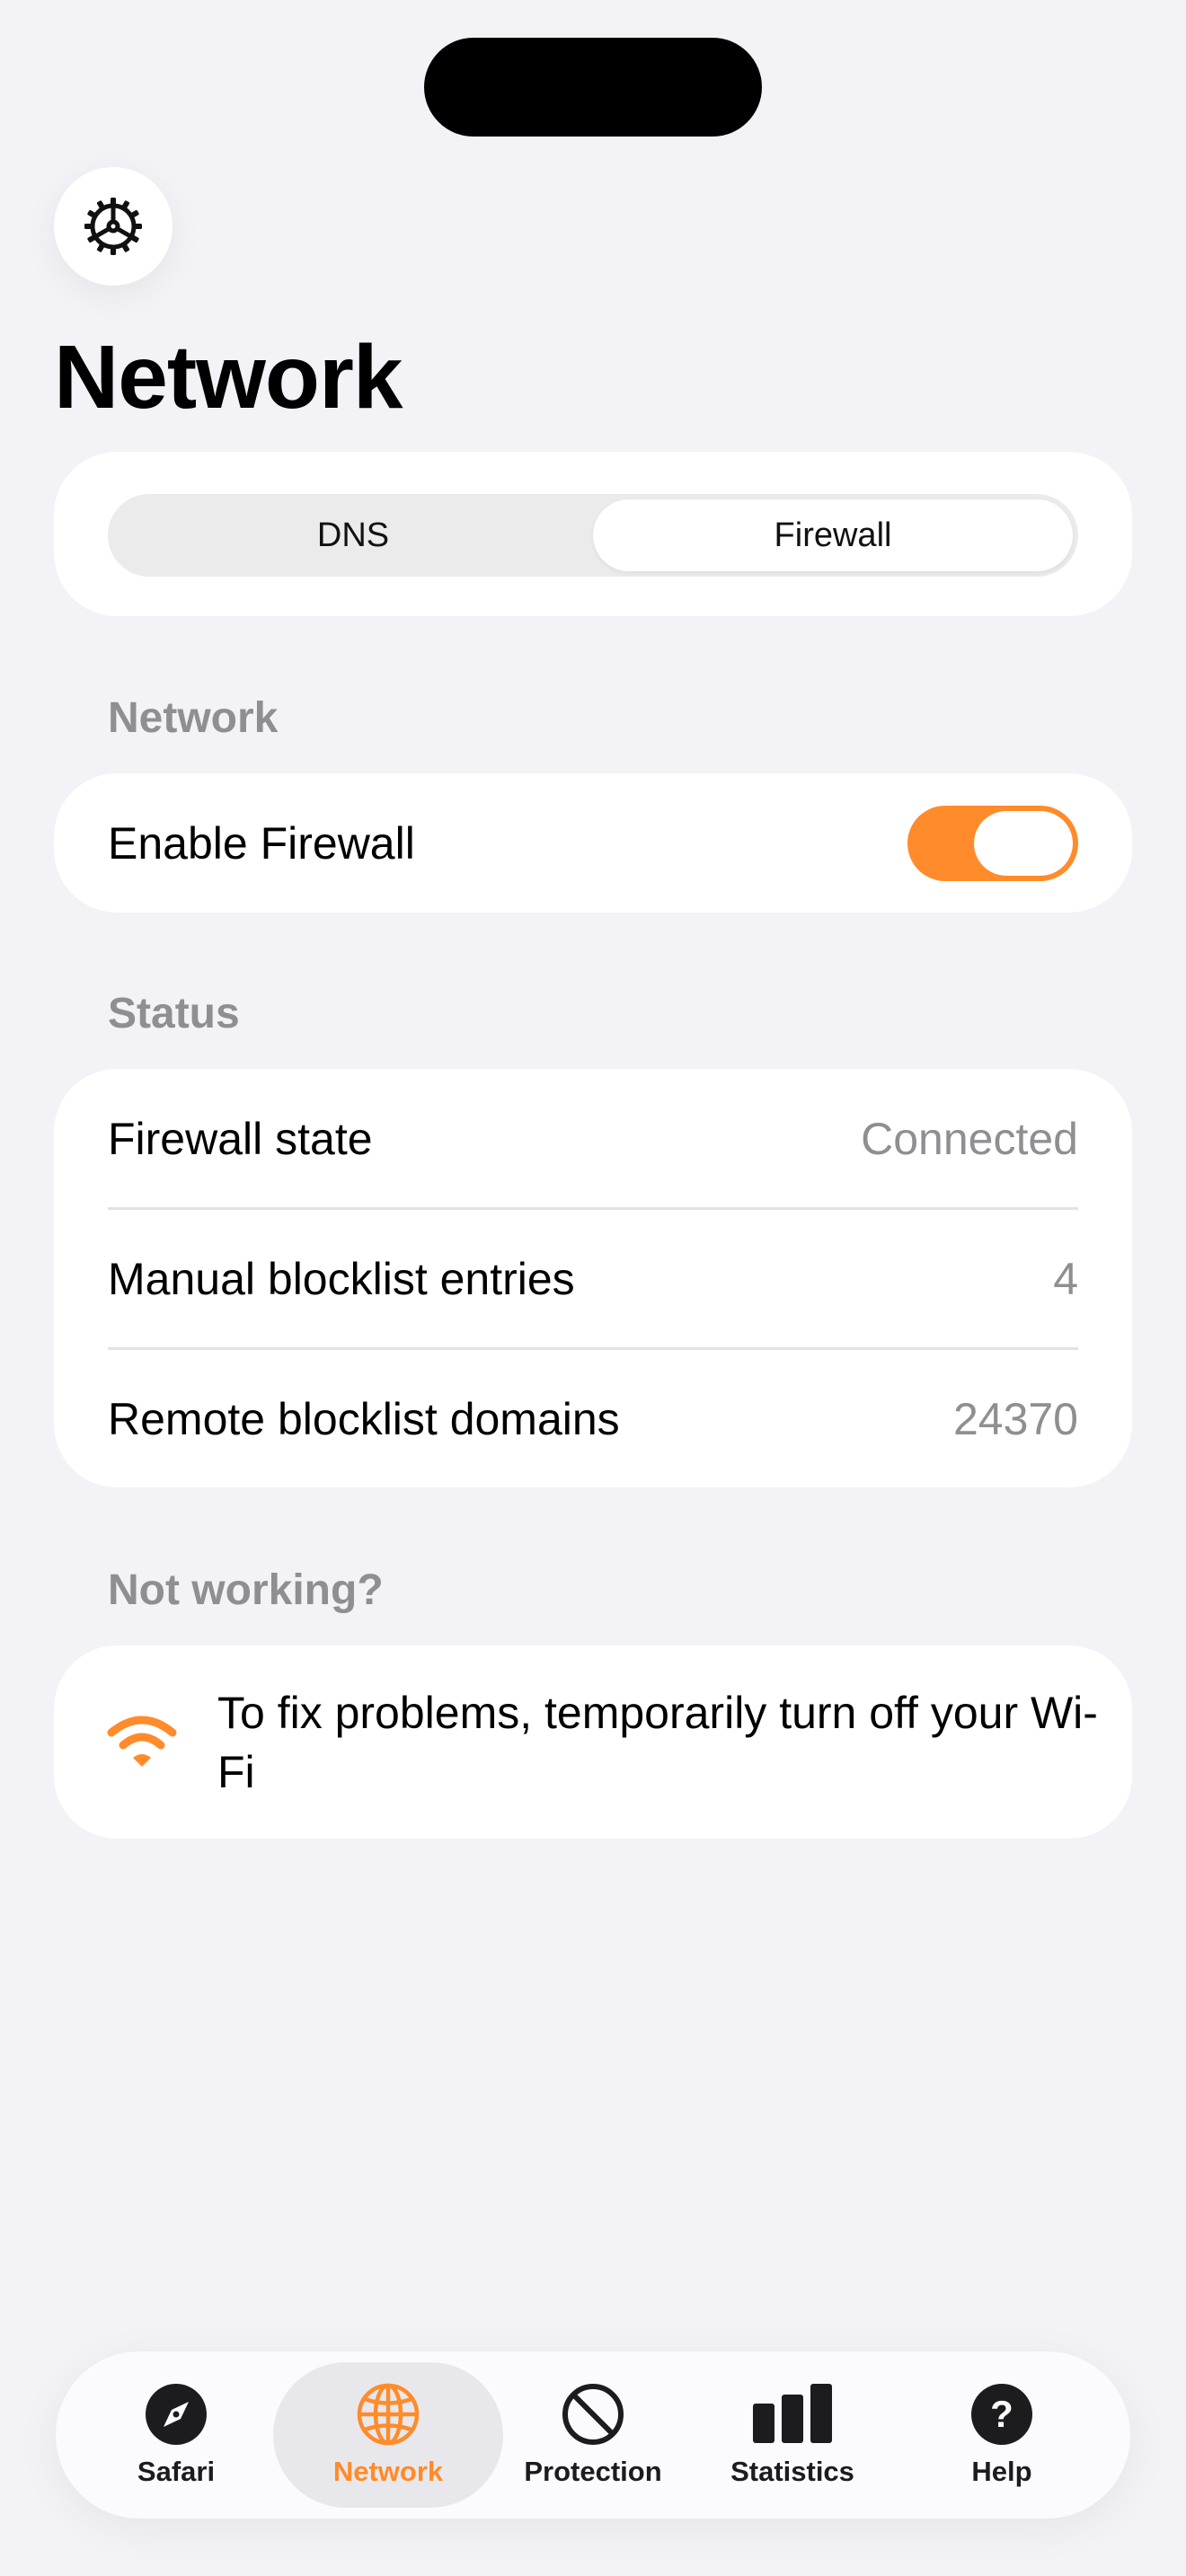 This screenshot has height=2576, width=1186. I want to click on status-value: 24370, so click(1015, 1418).